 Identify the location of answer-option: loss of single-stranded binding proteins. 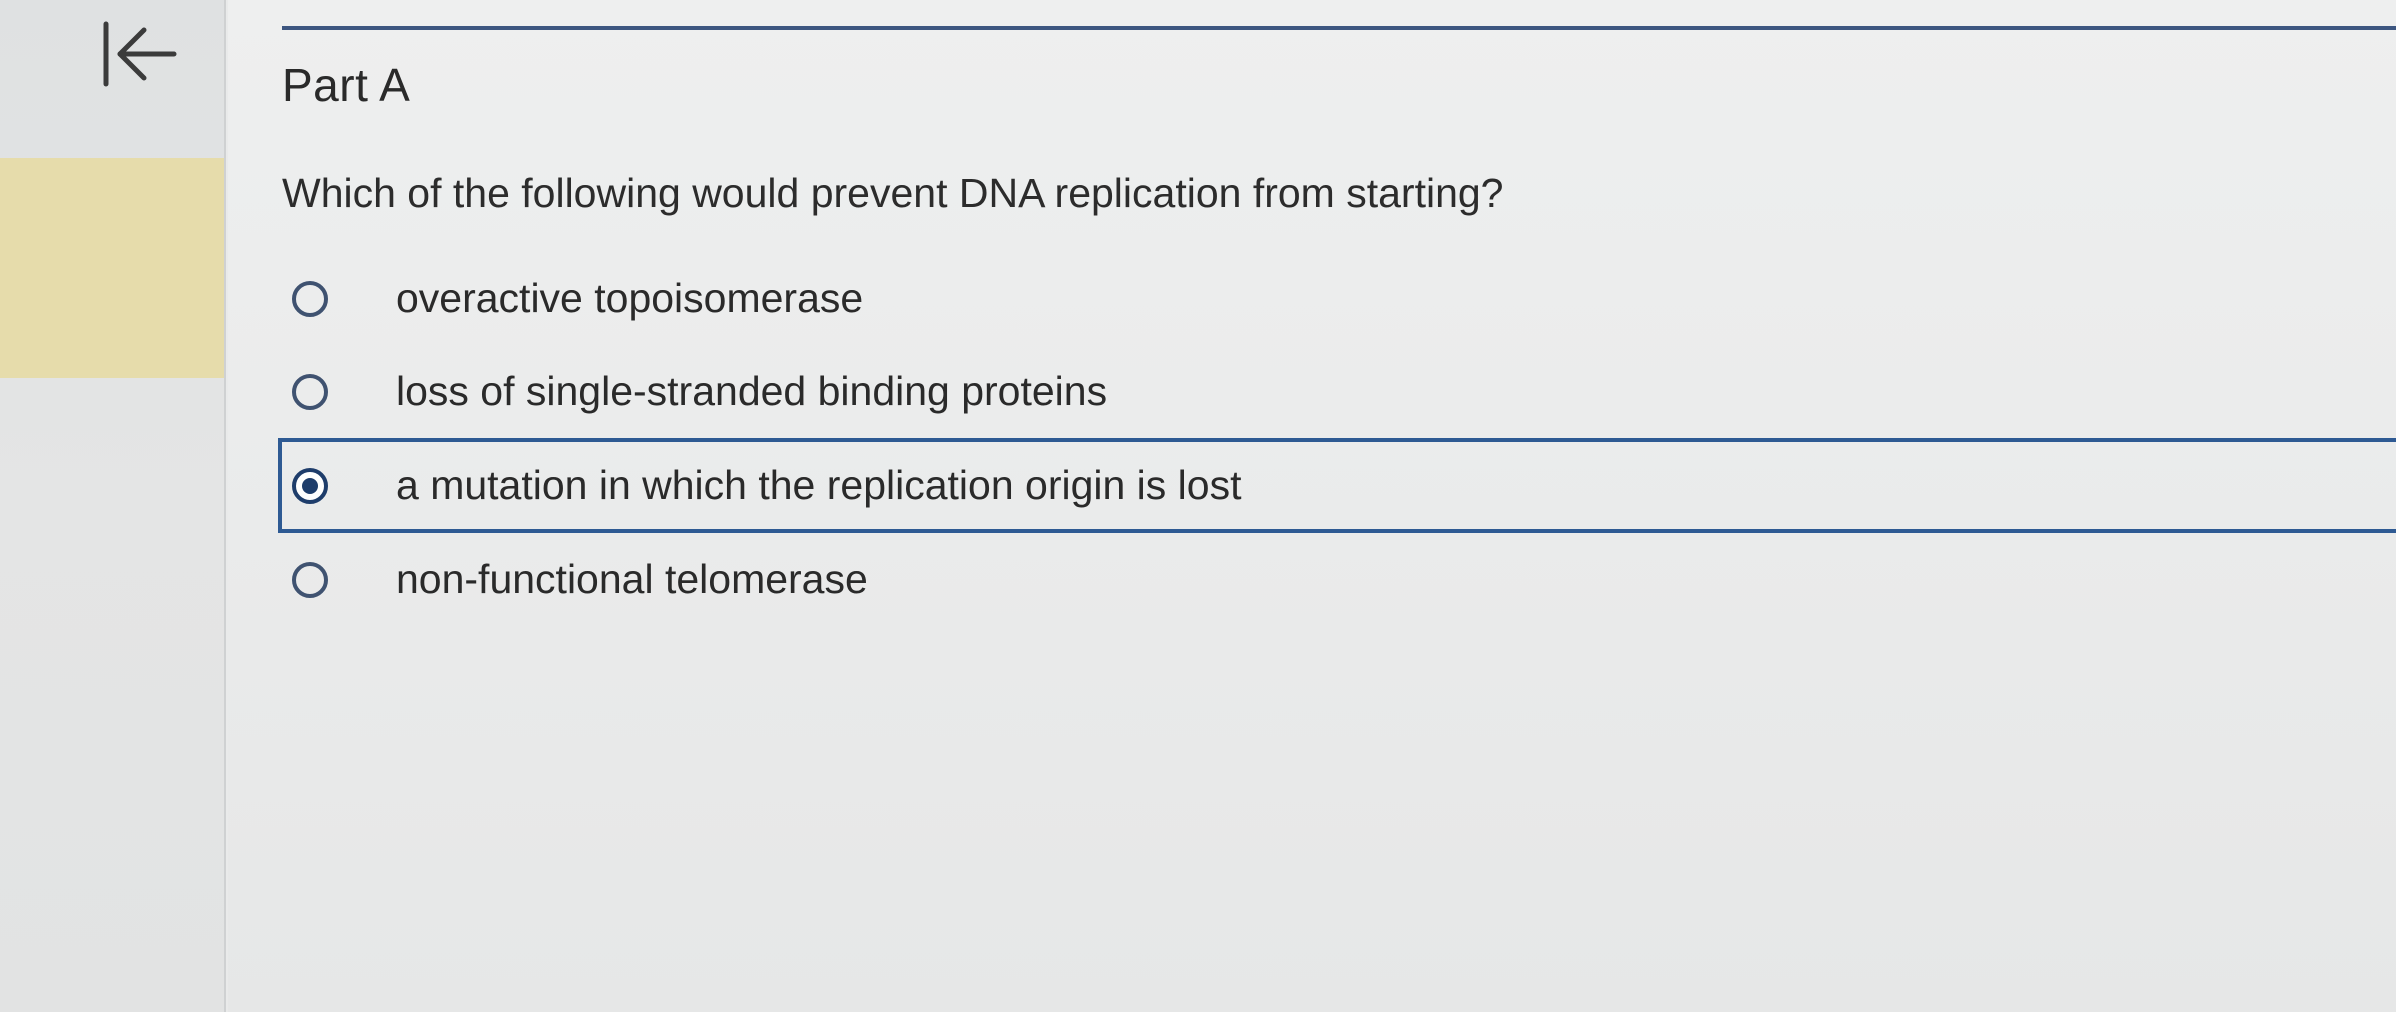
(1339, 391).